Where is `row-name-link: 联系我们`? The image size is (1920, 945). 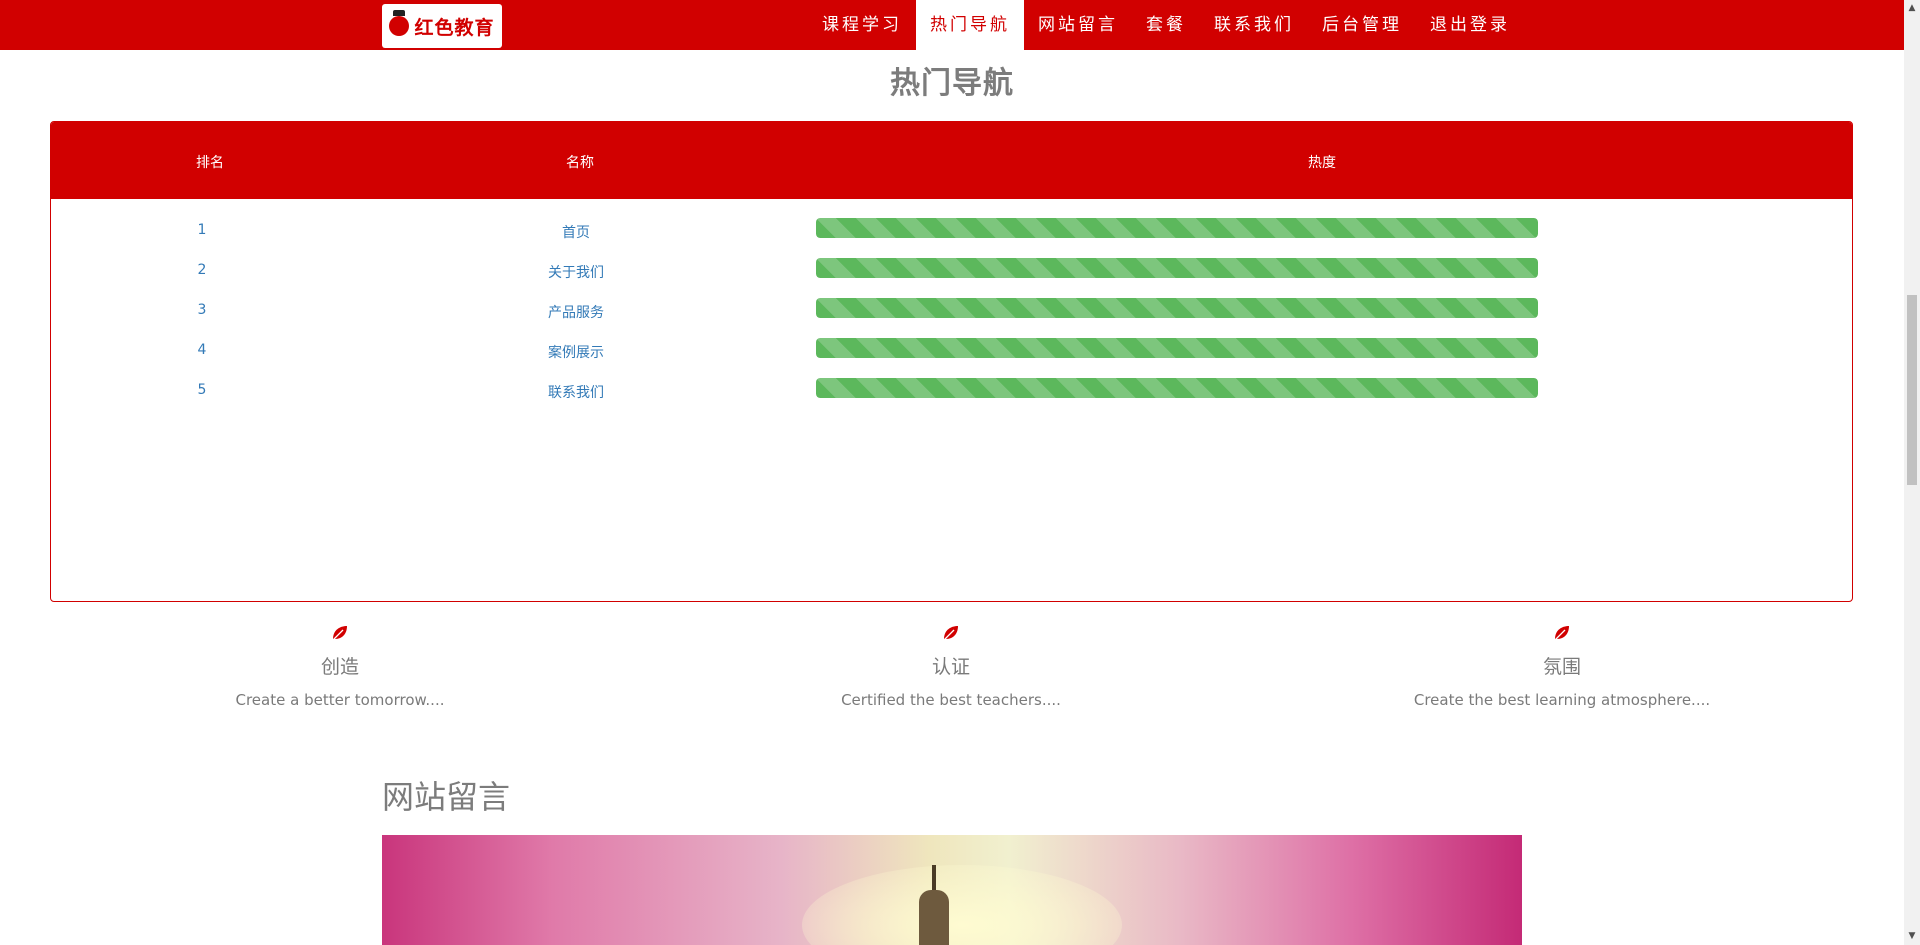
row-name-link: 联系我们 is located at coordinates (576, 392).